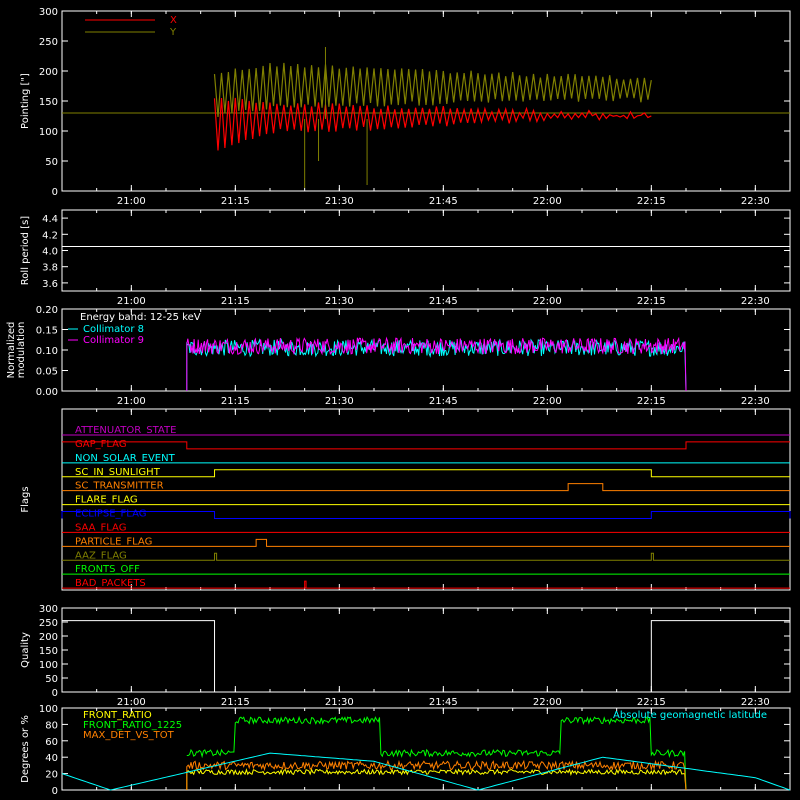 The width and height of the screenshot is (800, 800). Describe the element at coordinates (443, 201) in the screenshot. I see `pointing-xtick-label: 21:45` at that location.